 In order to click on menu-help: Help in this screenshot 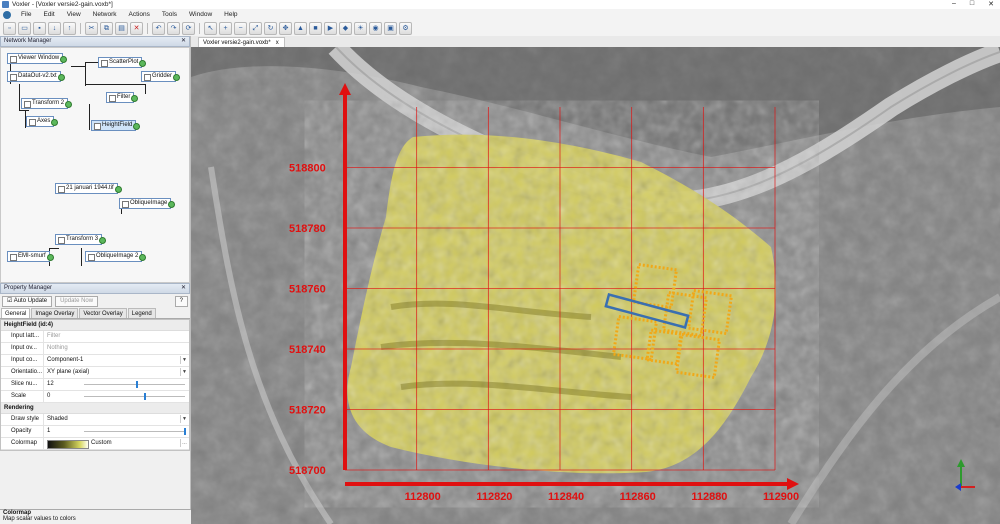, I will do `click(230, 14)`.